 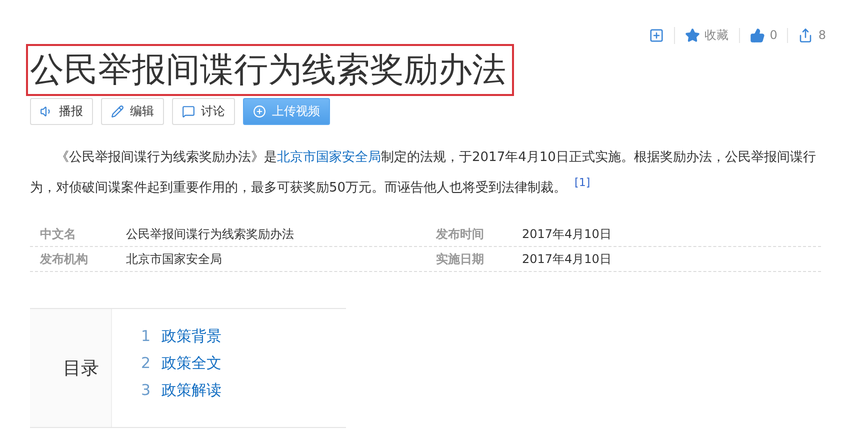 I want to click on intro-paragraph: 《公民举报间谍行为线索奖励办法》是北京市国家安全局制定的法规，于2017年4月10日正式实施。根据奖励办法，公民举报间谍行为，对侦破间谍案件起到重要作用的，最多可获奖励50万元。而诬告他人也将受到法律制裁。 $^{[1]}$, so click(x=423, y=173).